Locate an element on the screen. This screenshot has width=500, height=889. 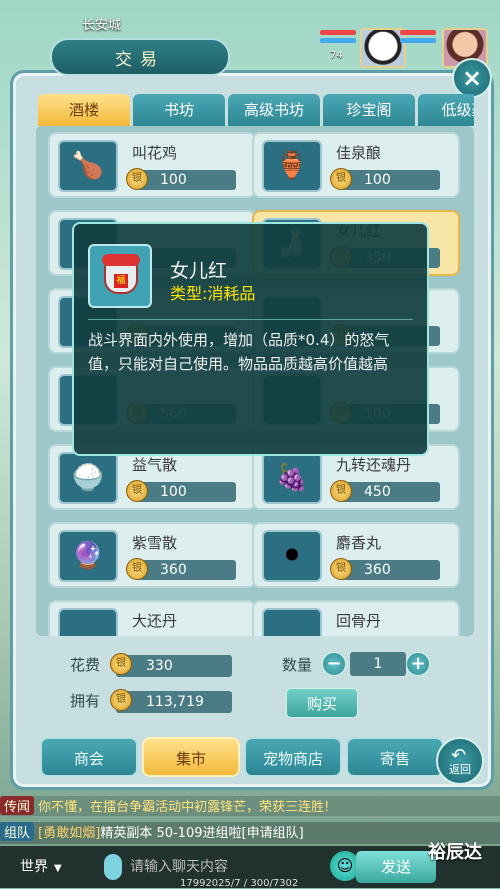
item-icon: 🍇 is located at coordinates (292, 478).